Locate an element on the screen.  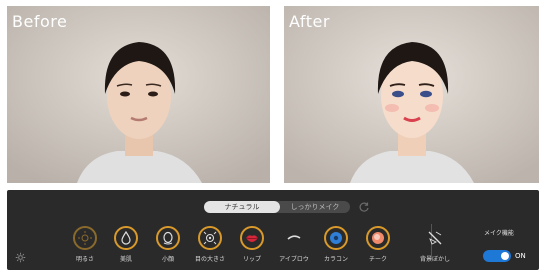
blush-icon is located at coordinates (378, 238).